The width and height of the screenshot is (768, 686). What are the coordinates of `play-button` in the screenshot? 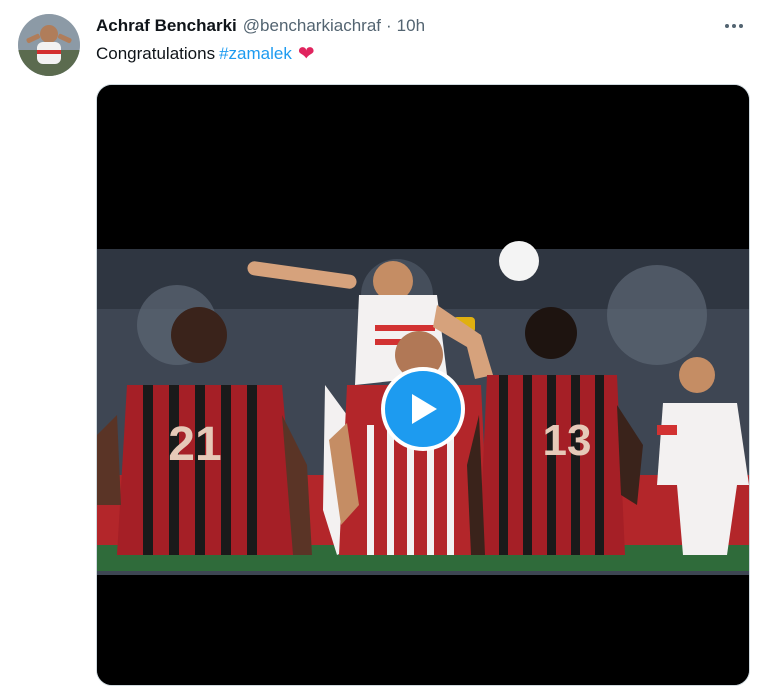 It's located at (423, 409).